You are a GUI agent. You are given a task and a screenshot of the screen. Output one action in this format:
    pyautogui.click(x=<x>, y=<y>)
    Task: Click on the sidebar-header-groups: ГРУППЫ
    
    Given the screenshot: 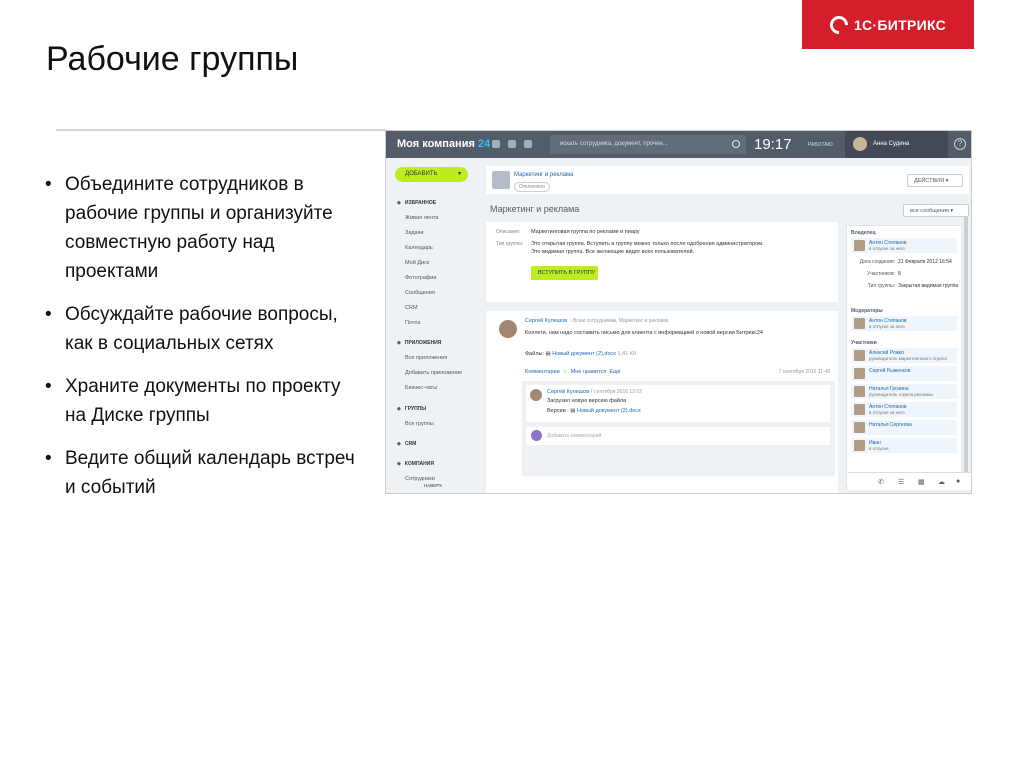 What is the action you would take?
    pyautogui.click(x=411, y=409)
    